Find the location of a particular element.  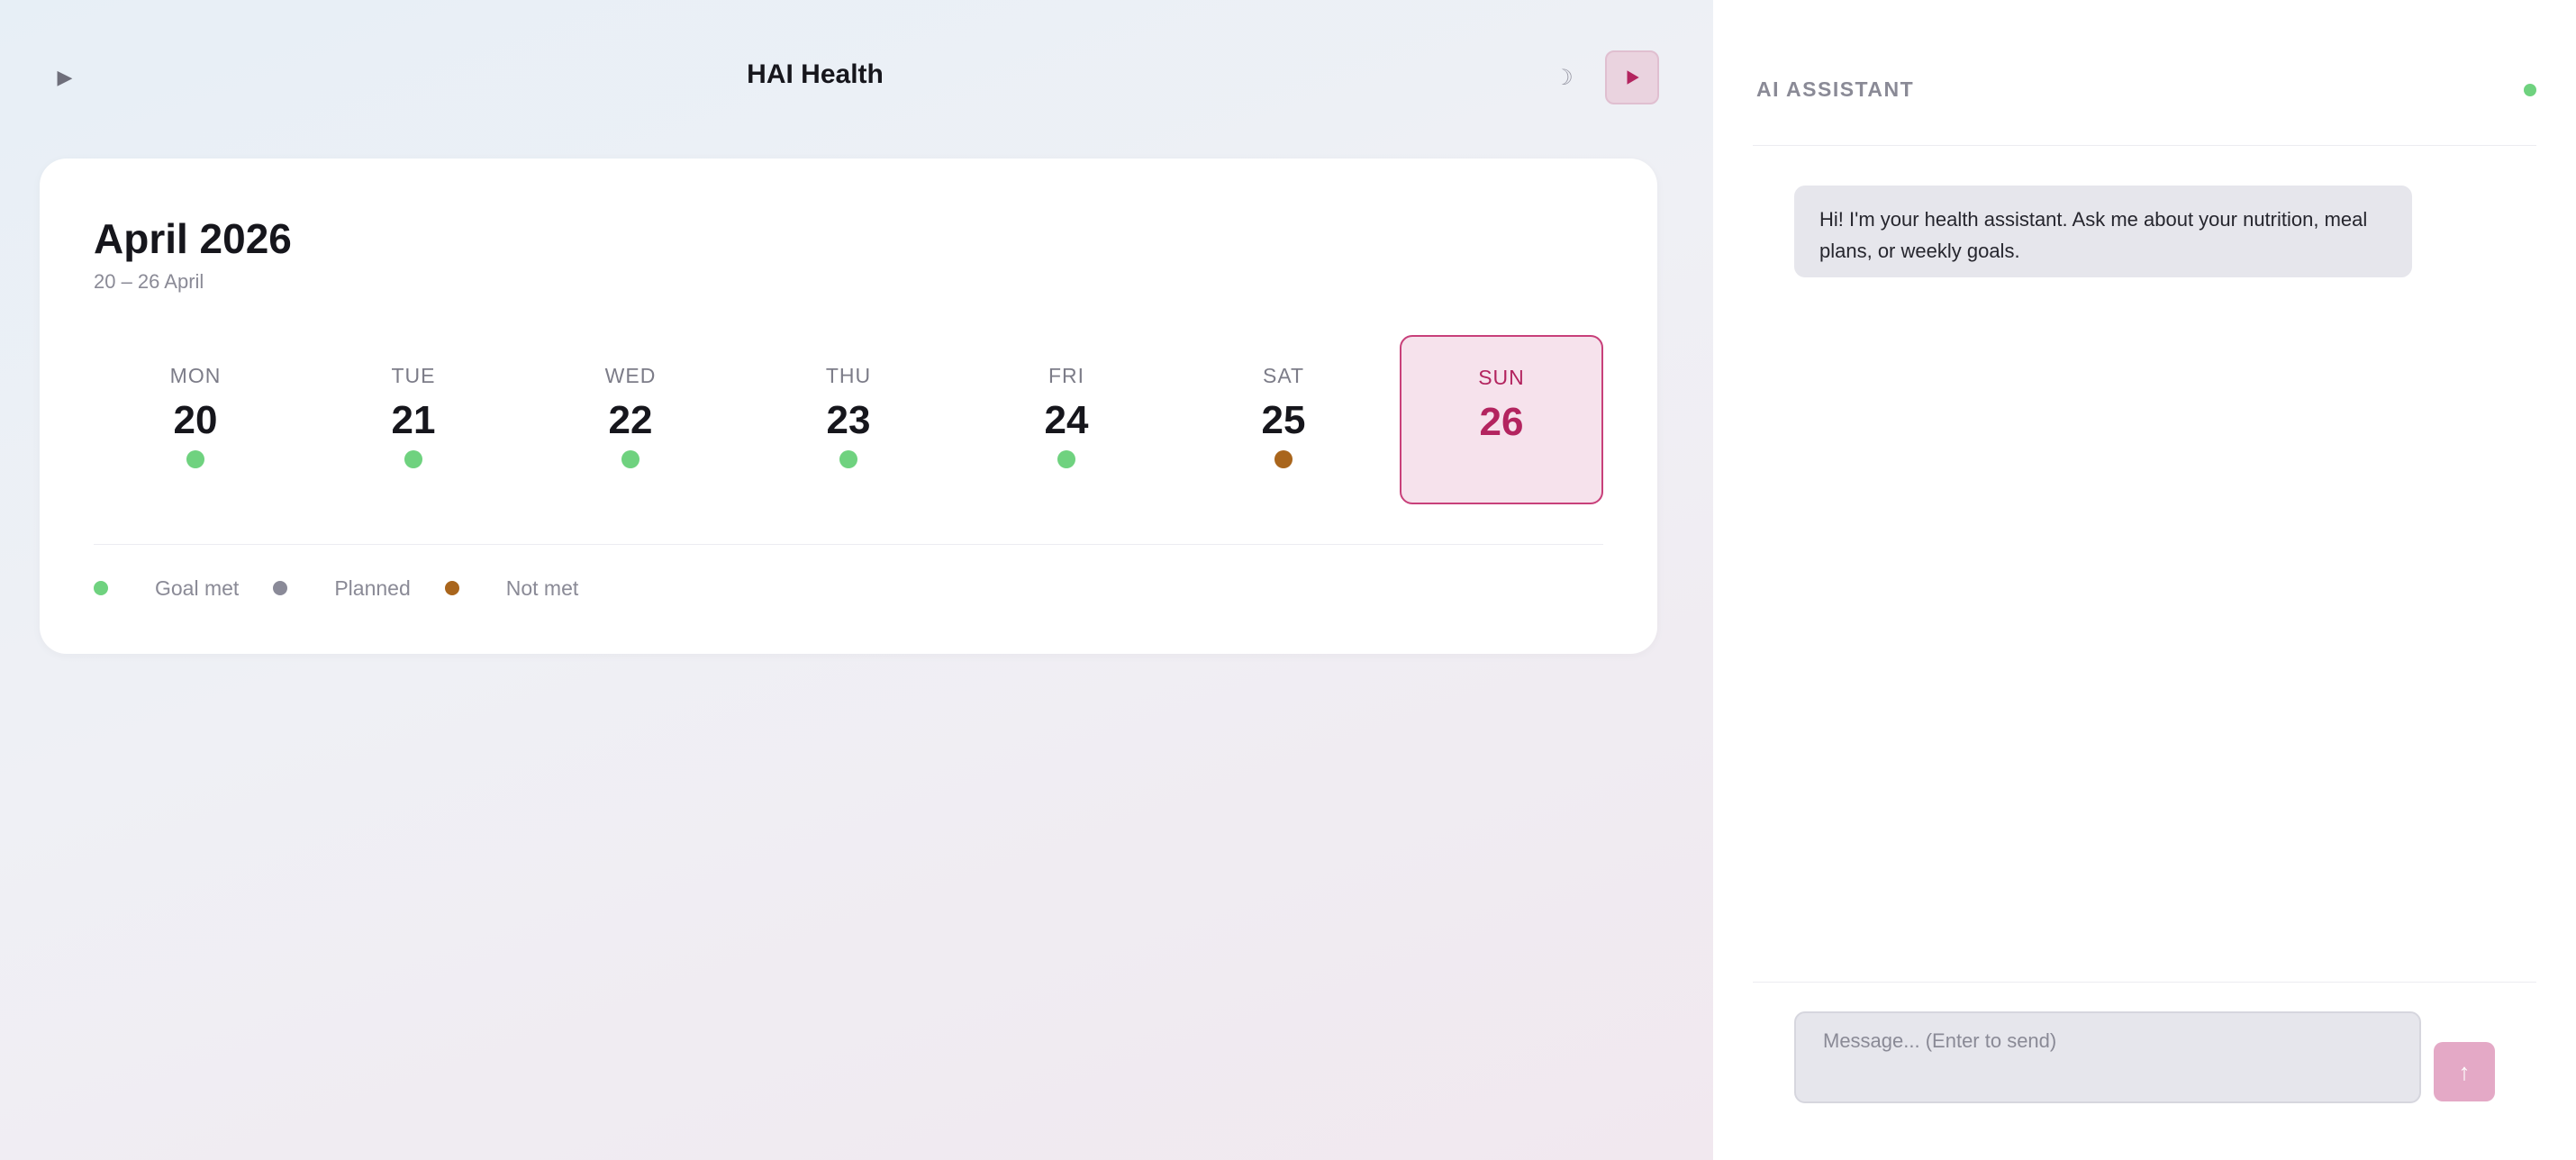

day-tue: TUE 21 is located at coordinates (413, 419).